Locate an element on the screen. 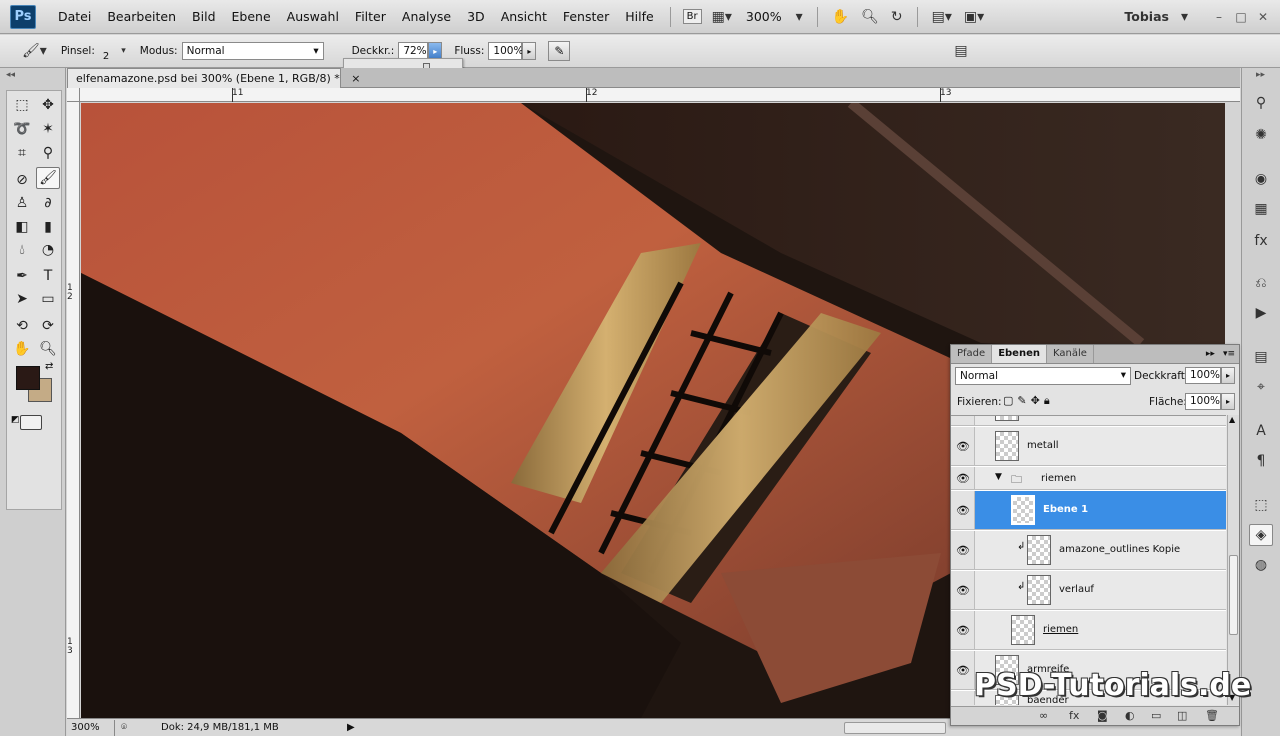  eraser-icon: ◧ is located at coordinates (22, 227).